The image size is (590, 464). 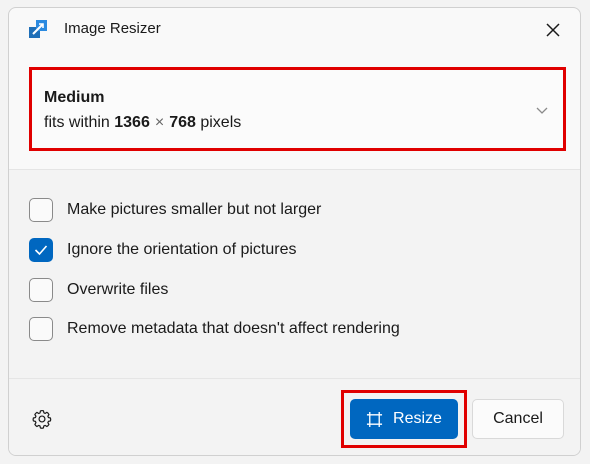 What do you see at coordinates (182, 122) in the screenshot?
I see `size-height: 768` at bounding box center [182, 122].